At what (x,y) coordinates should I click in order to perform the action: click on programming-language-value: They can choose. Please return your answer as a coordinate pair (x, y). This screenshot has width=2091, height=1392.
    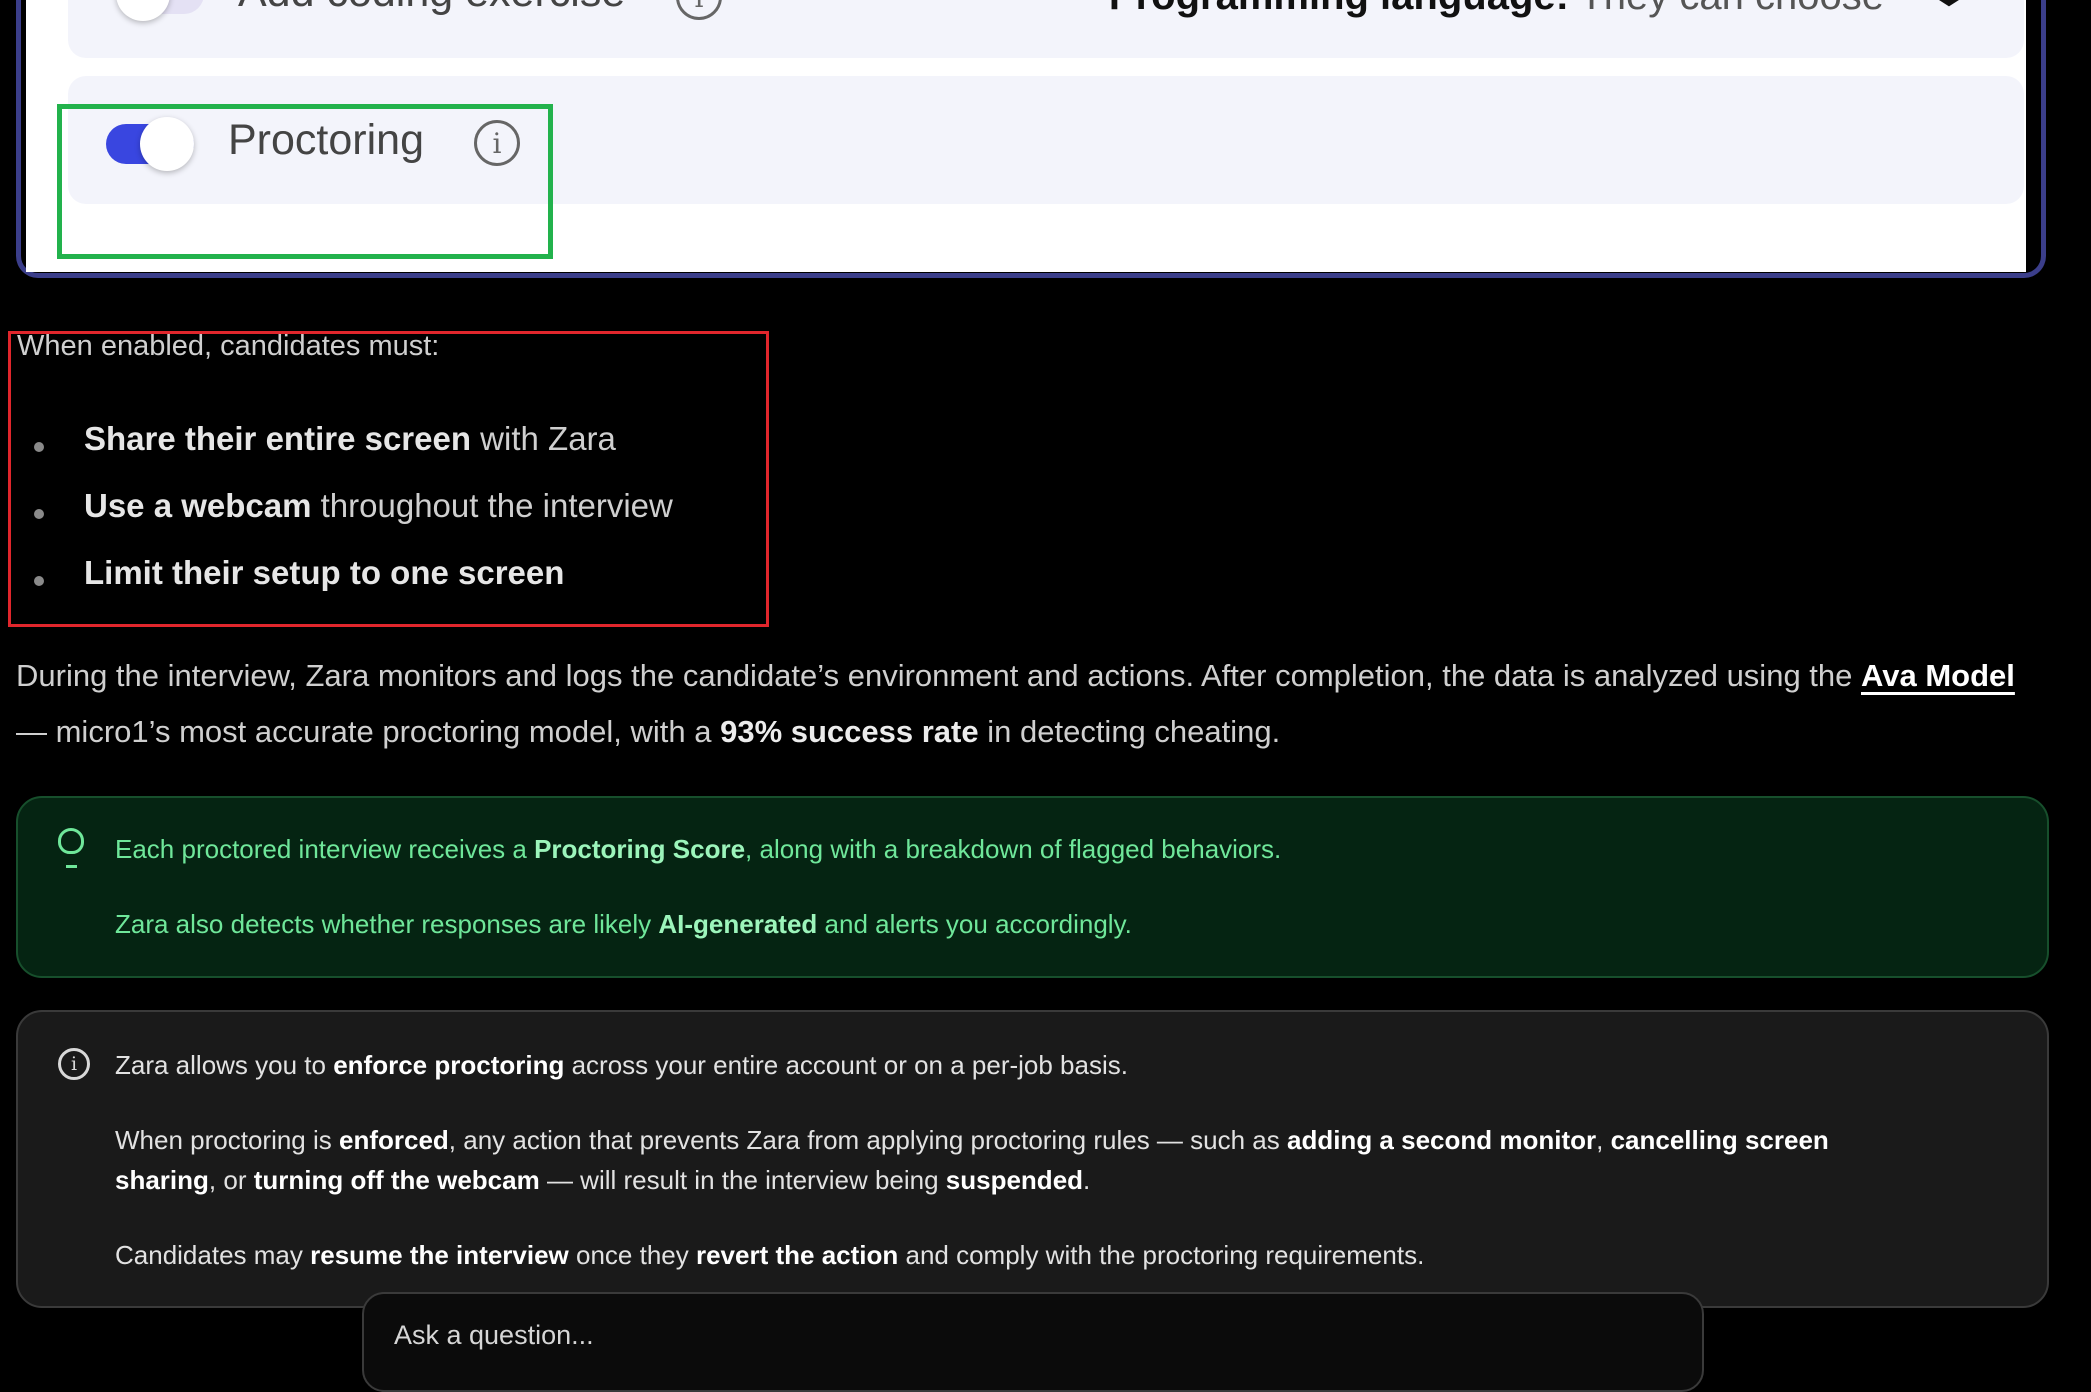
    Looking at the image, I should click on (1731, 9).